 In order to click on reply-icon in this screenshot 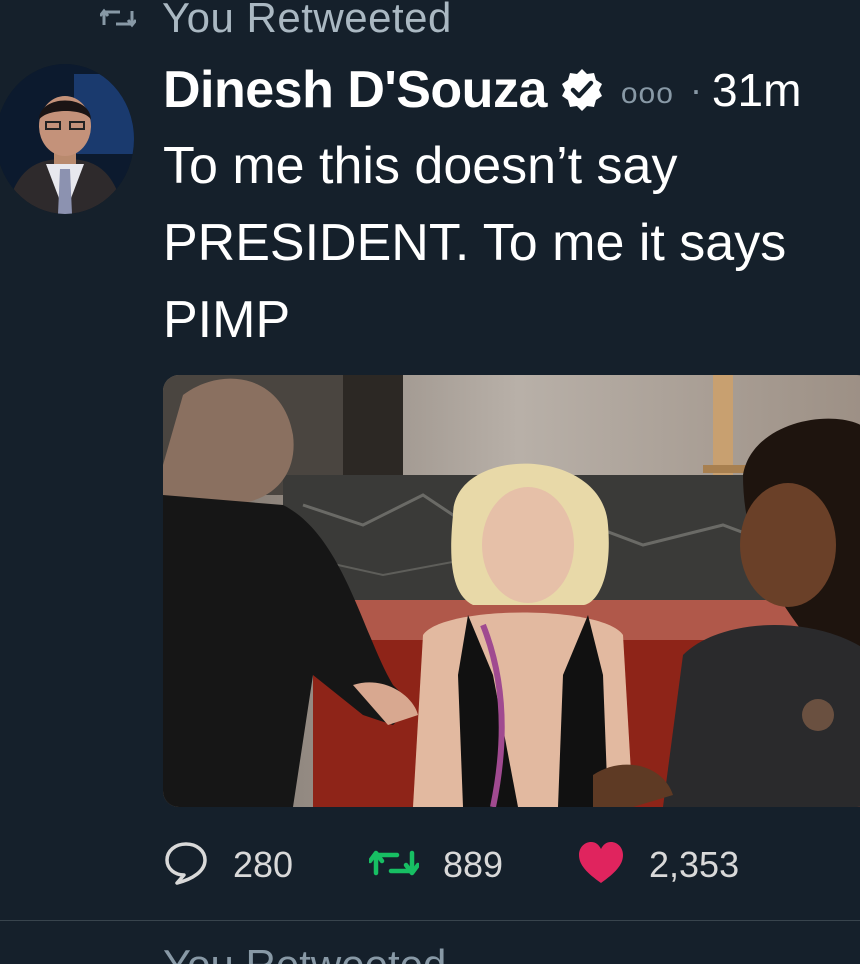, I will do `click(186, 865)`.